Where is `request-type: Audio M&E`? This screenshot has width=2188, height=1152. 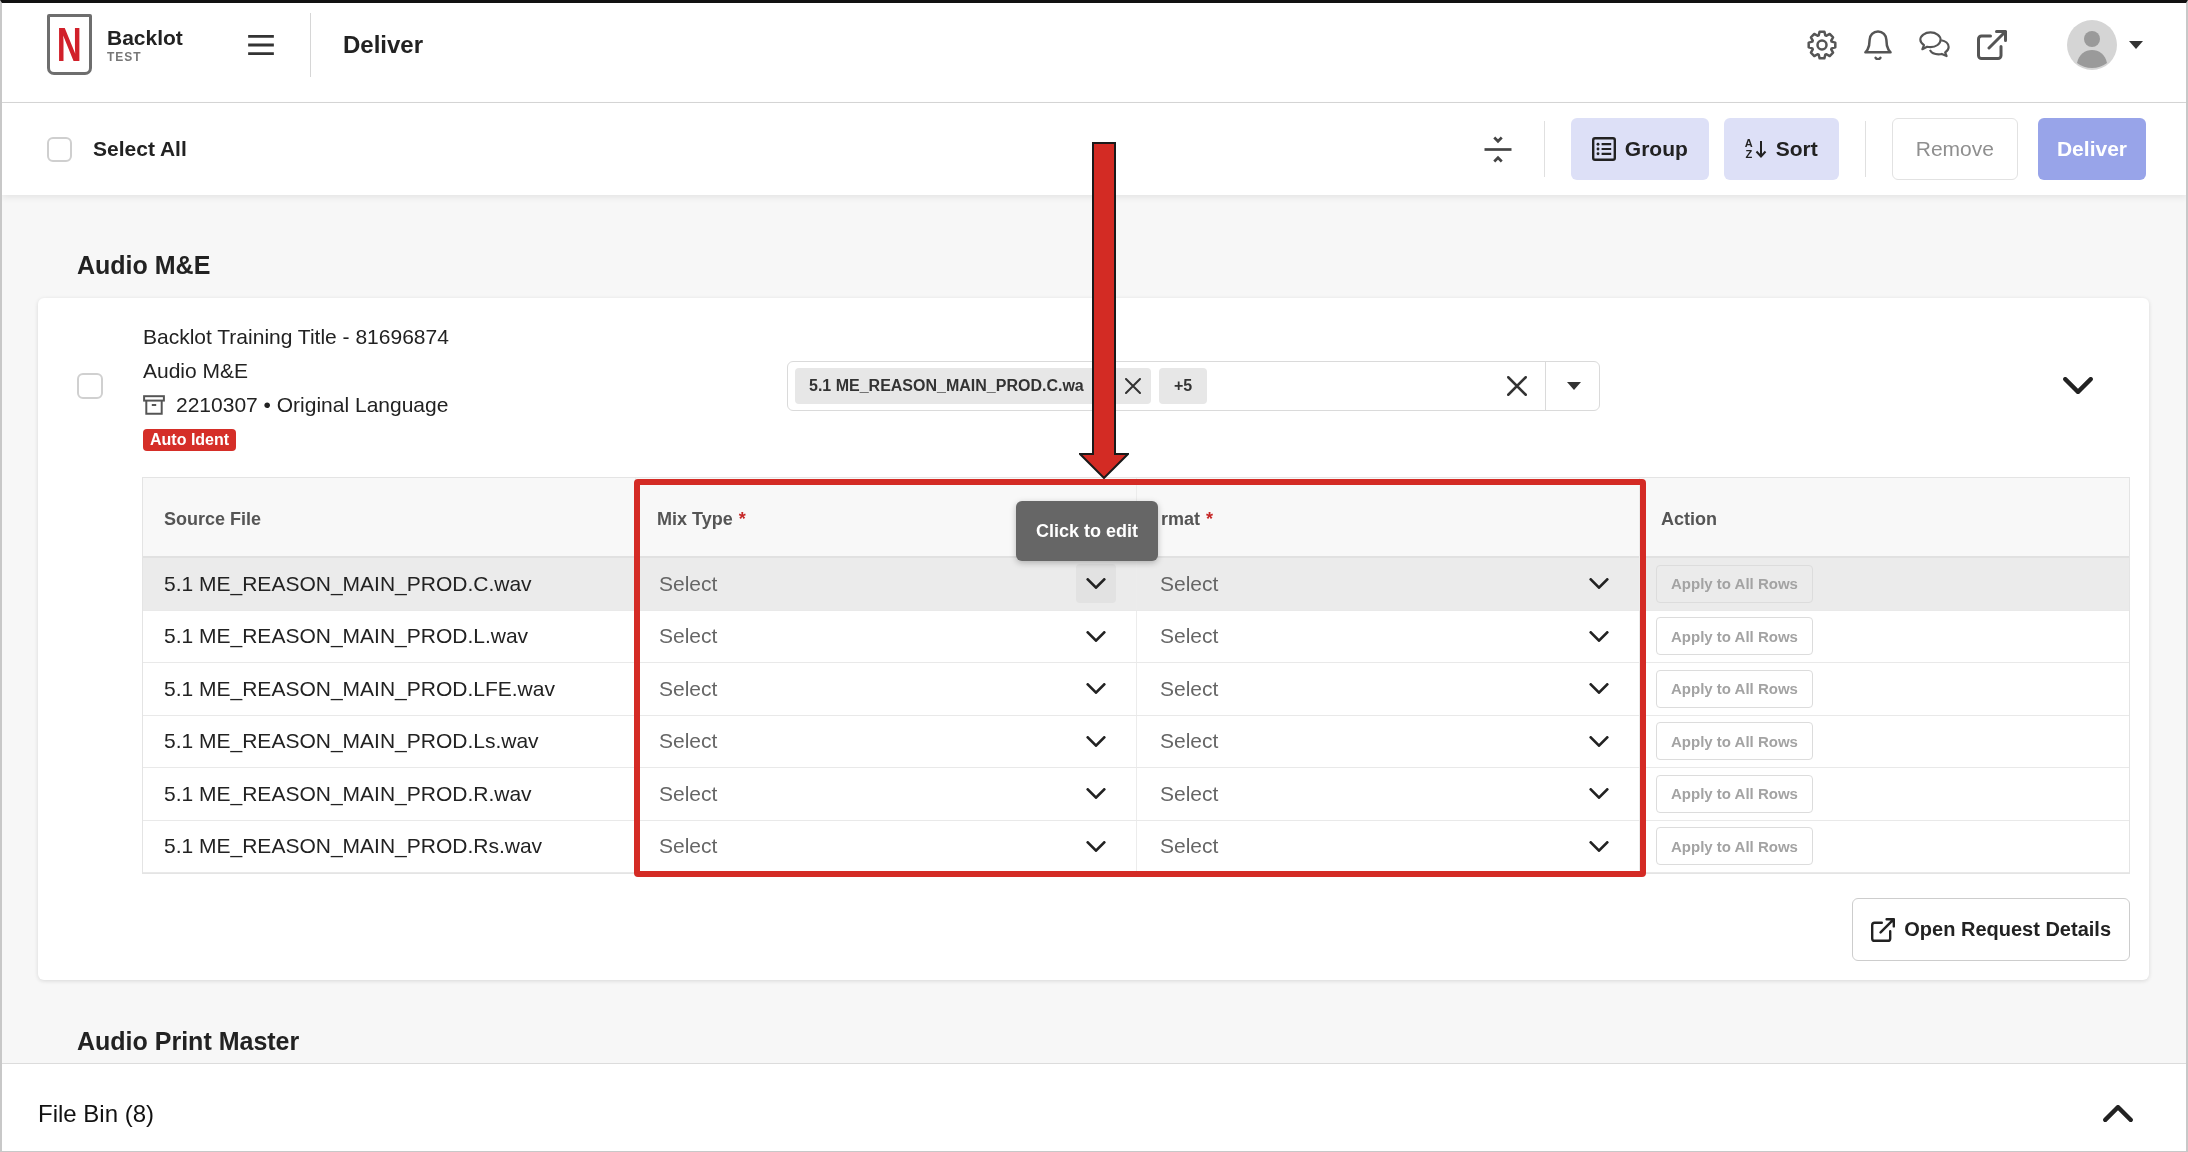
request-type: Audio M&E is located at coordinates (196, 371).